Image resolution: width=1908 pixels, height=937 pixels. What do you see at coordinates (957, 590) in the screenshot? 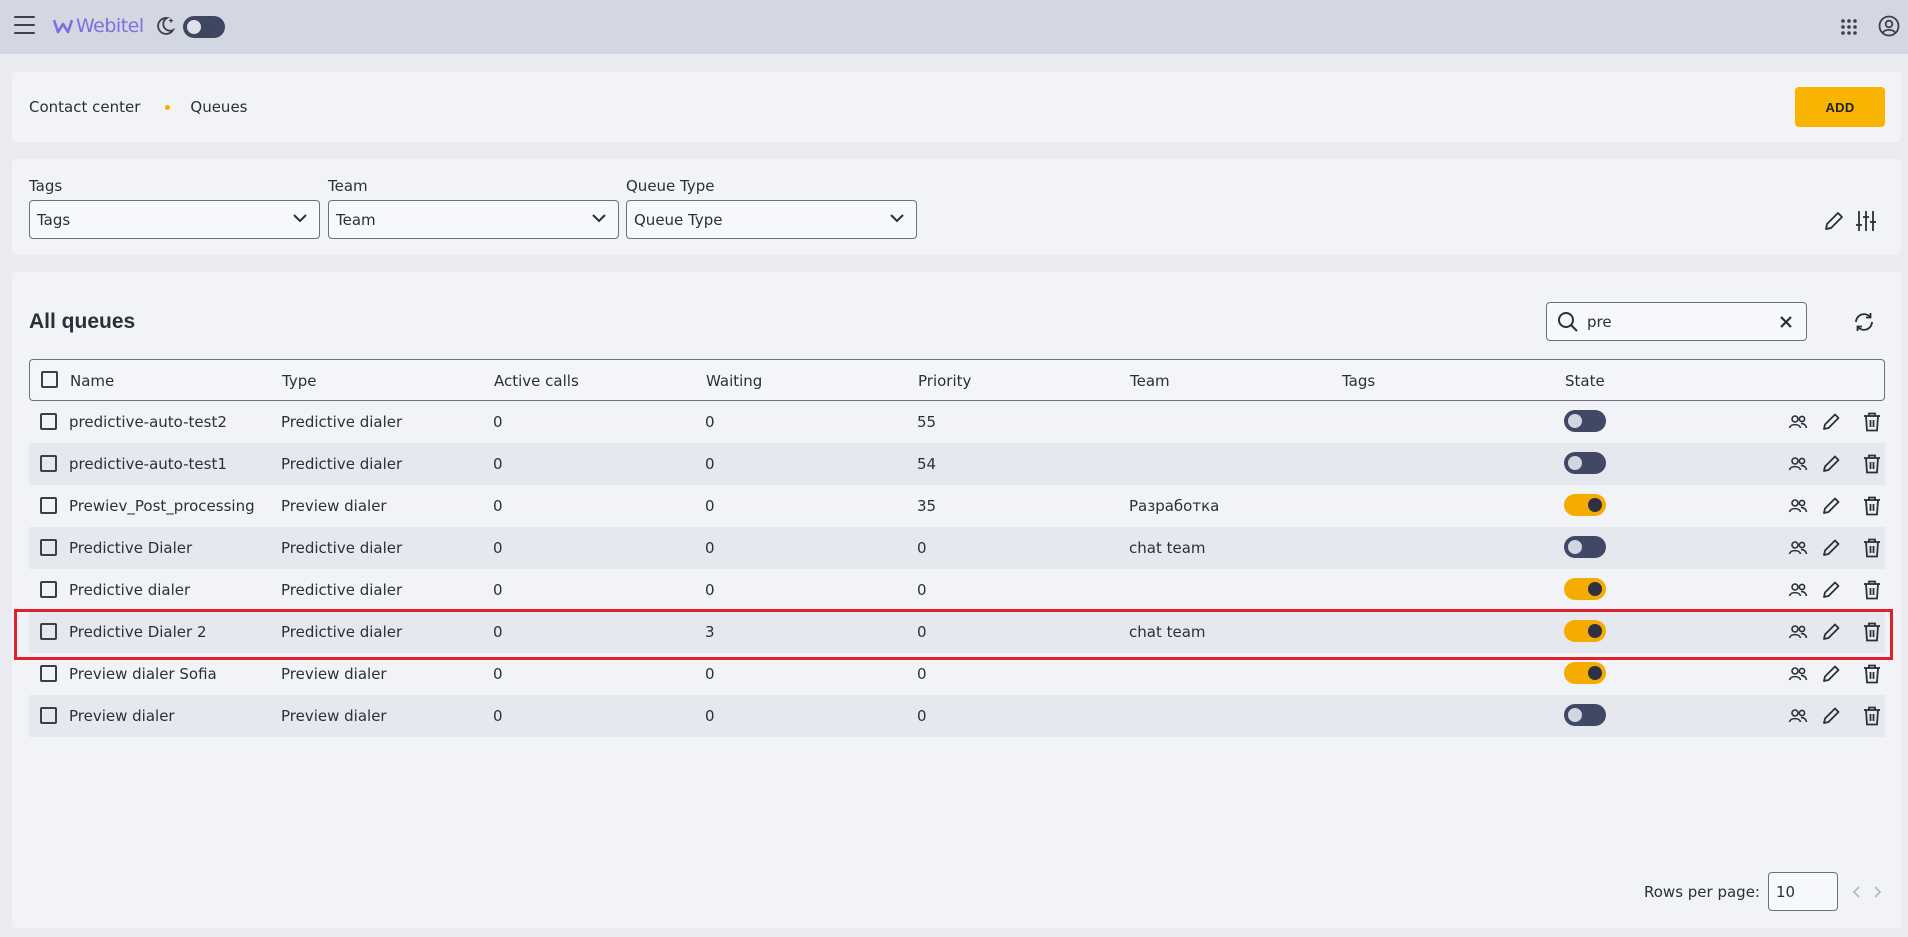
I see `table-row: Predictive dialer Predictive dialer 0 0 0` at bounding box center [957, 590].